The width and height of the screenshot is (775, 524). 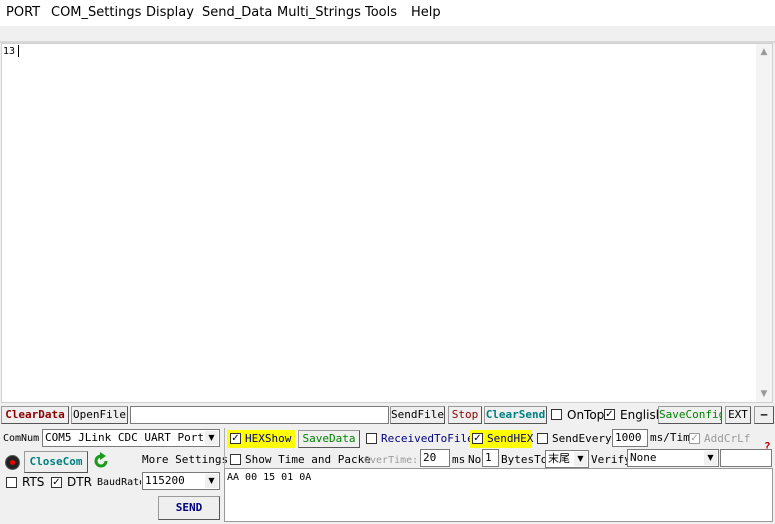 What do you see at coordinates (101, 461) in the screenshot?
I see `refresh-icon` at bounding box center [101, 461].